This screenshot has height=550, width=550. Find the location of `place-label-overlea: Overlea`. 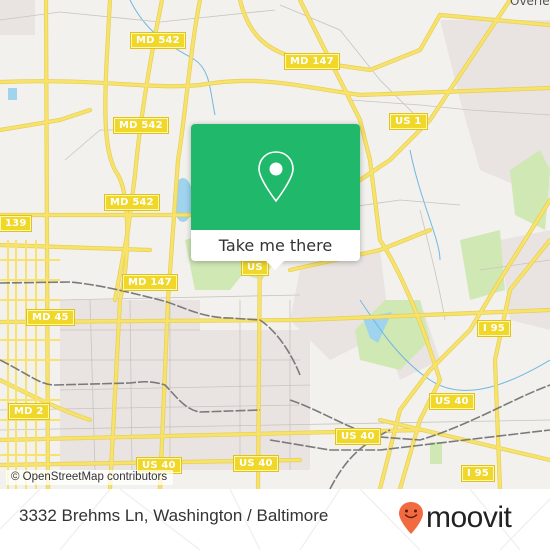

place-label-overlea: Overlea is located at coordinates (530, 4).